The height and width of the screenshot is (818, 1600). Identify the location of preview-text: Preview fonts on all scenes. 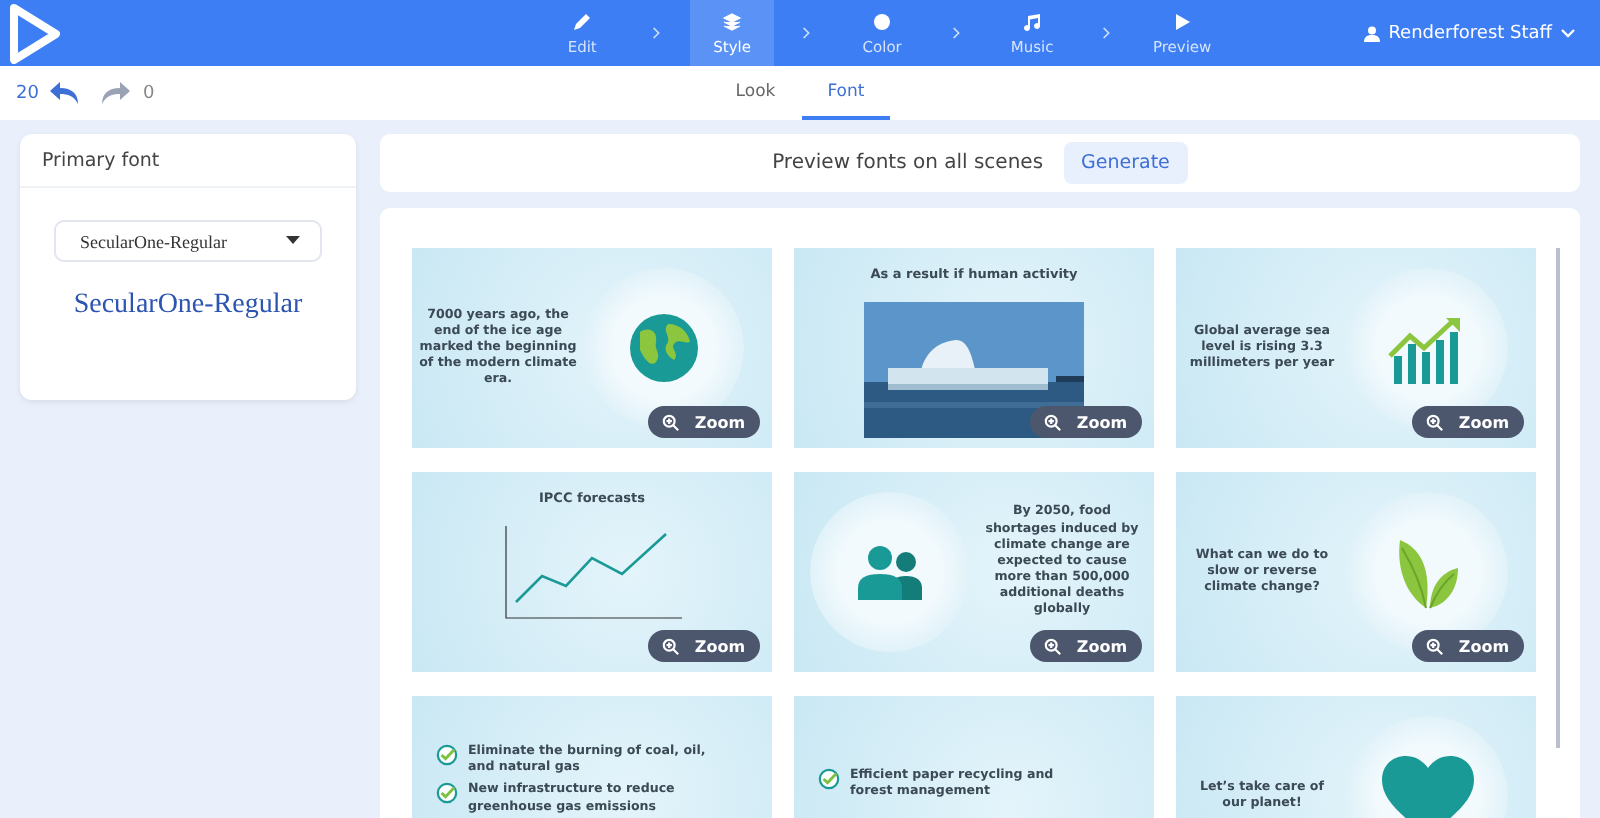
(908, 163).